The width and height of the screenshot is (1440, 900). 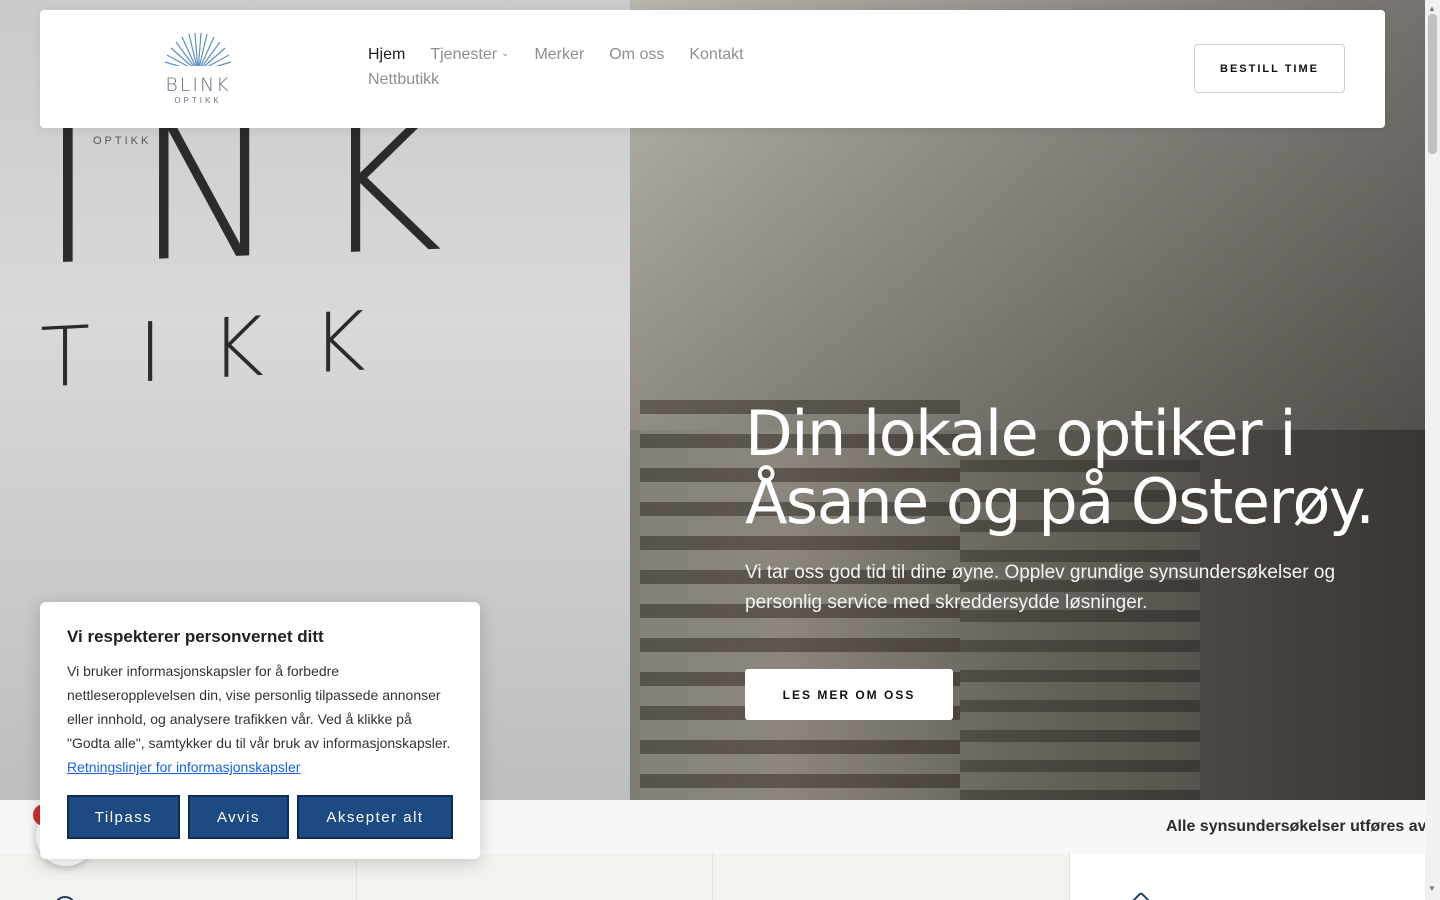 What do you see at coordinates (1432, 450) in the screenshot?
I see `page-scrollbar: ▲ ▼` at bounding box center [1432, 450].